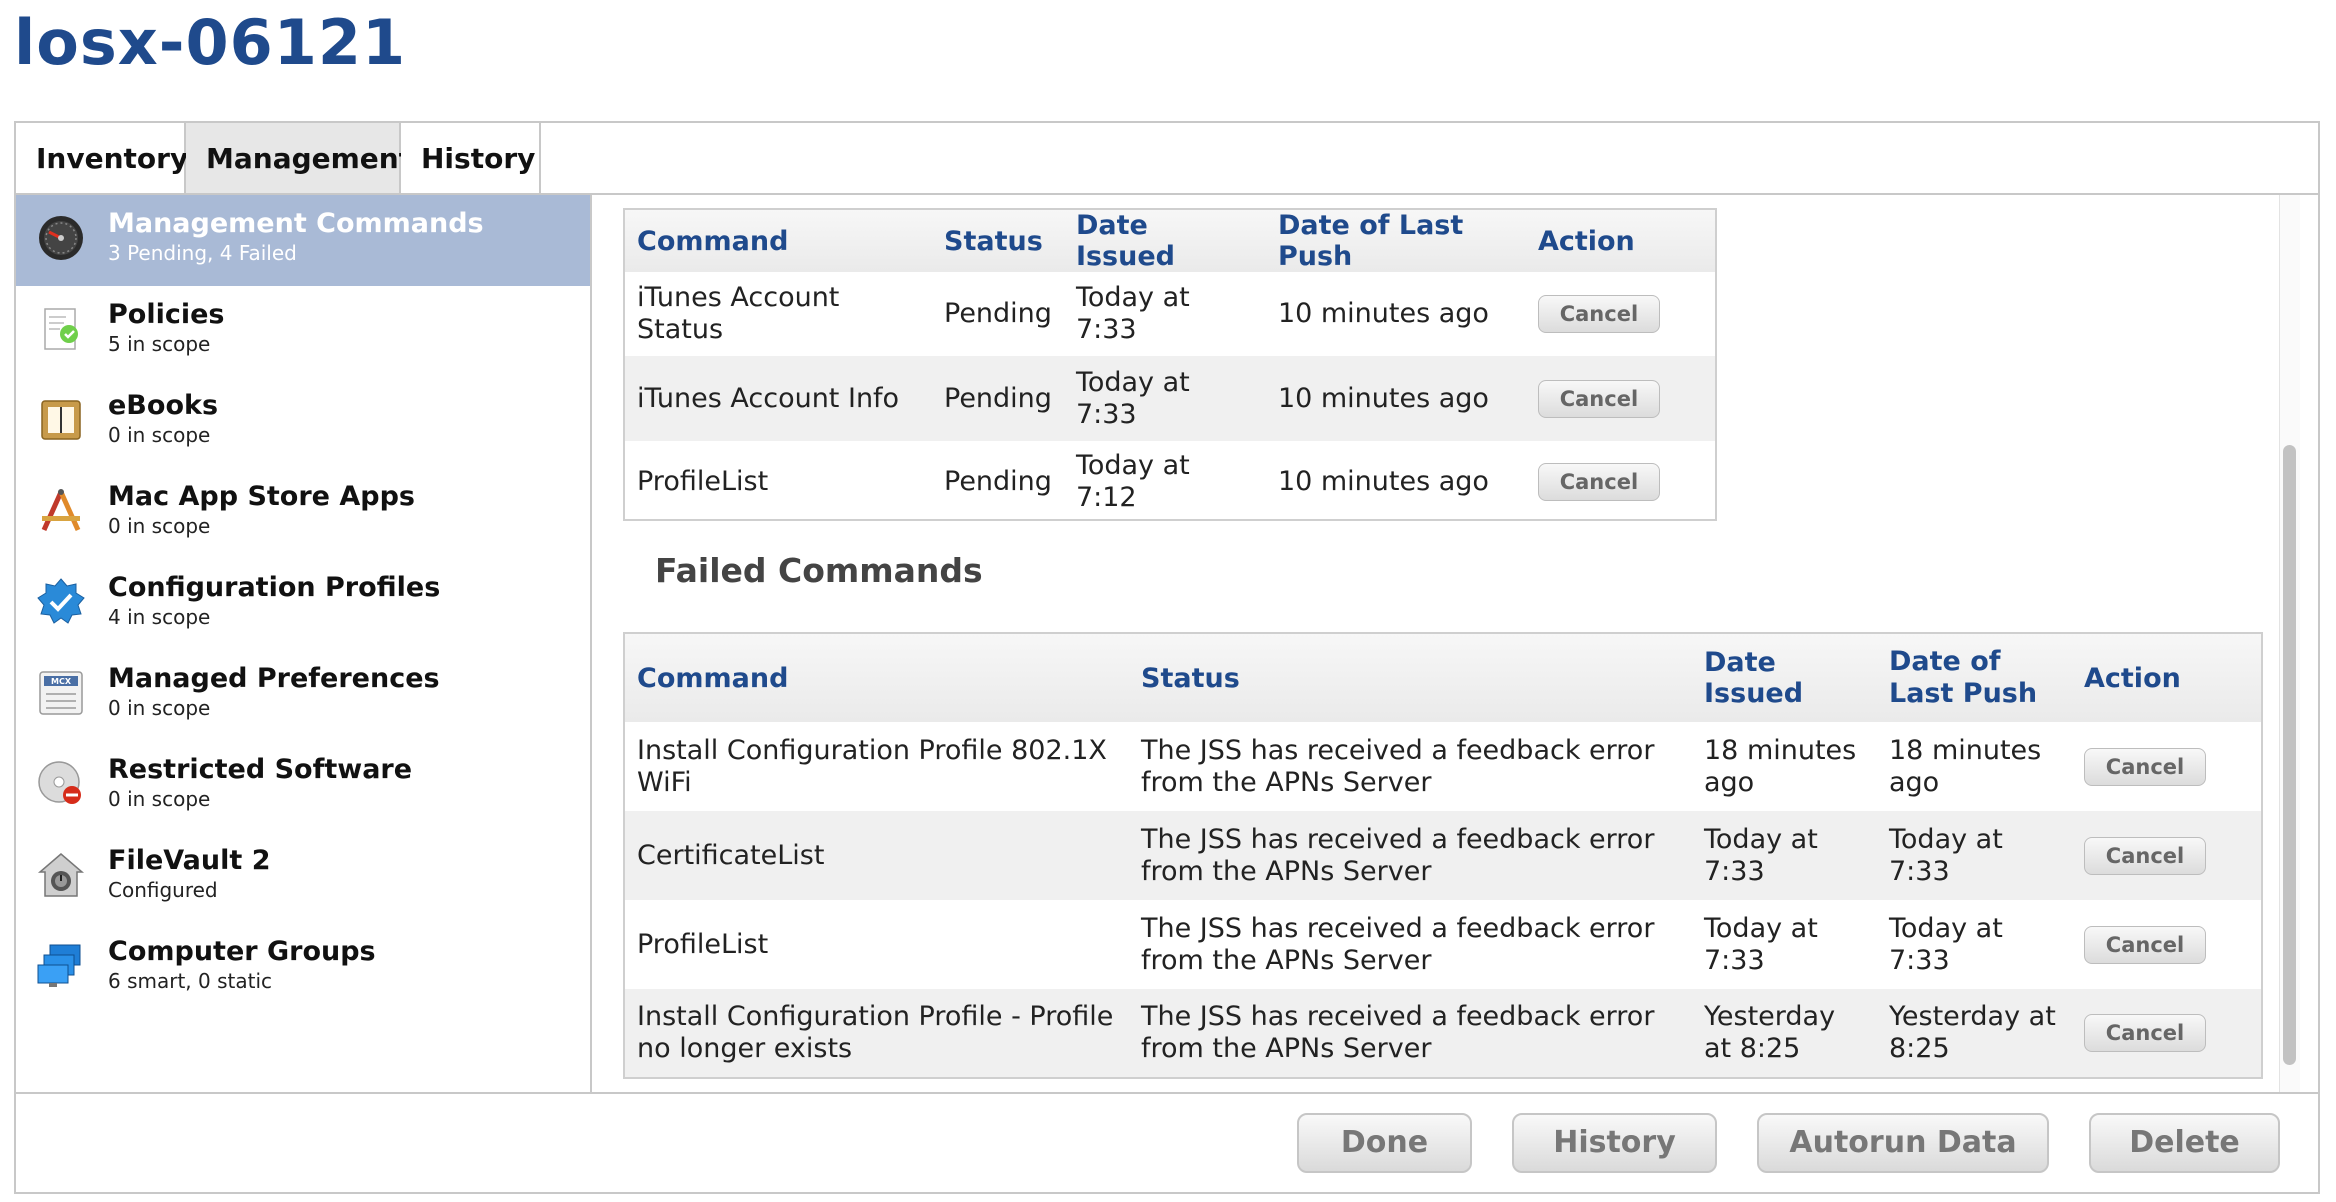  I want to click on mcx-preferences-icon: MCX, so click(61, 693).